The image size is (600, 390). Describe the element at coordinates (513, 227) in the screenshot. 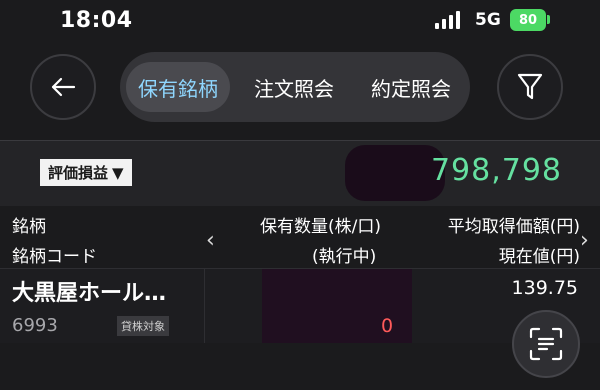

I see `header-avg-price: 平均取得価額(円)` at that location.